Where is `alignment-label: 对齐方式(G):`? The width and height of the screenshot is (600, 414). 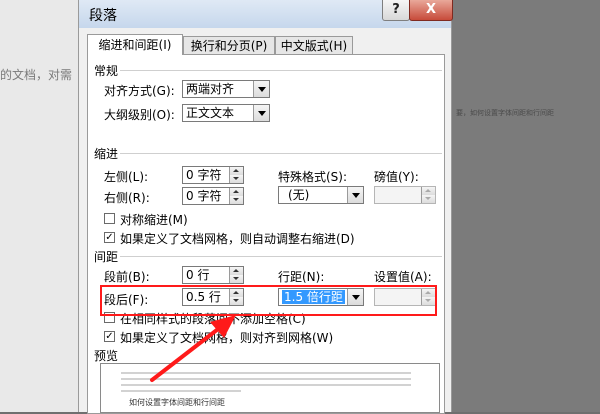
alignment-label: 对齐方式(G): is located at coordinates (139, 91).